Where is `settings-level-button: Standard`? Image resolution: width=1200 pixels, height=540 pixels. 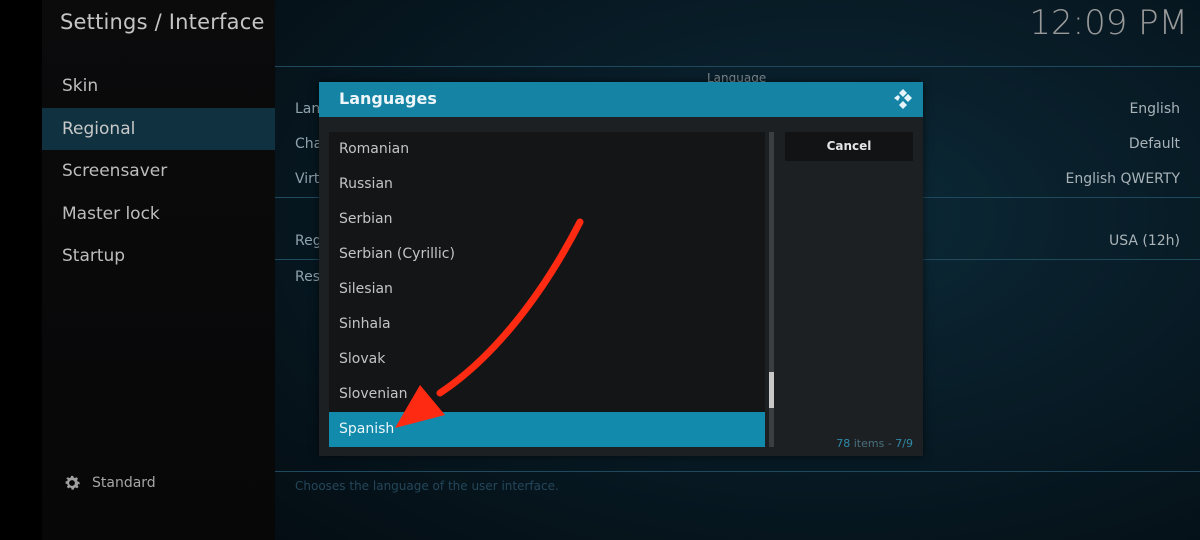 settings-level-button: Standard is located at coordinates (109, 483).